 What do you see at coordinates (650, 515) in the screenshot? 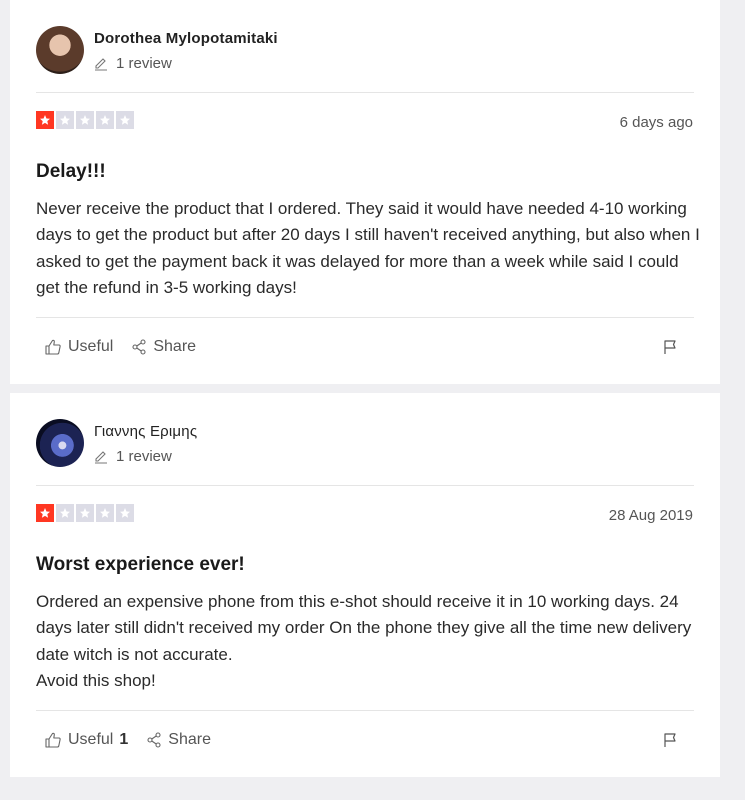
I see `review-date: 28 Aug 2019` at bounding box center [650, 515].